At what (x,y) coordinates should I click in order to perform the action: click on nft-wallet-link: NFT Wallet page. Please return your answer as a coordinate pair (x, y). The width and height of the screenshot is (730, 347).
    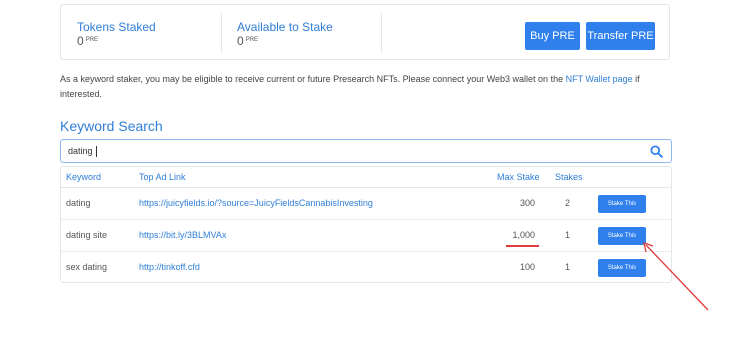
    Looking at the image, I should click on (599, 79).